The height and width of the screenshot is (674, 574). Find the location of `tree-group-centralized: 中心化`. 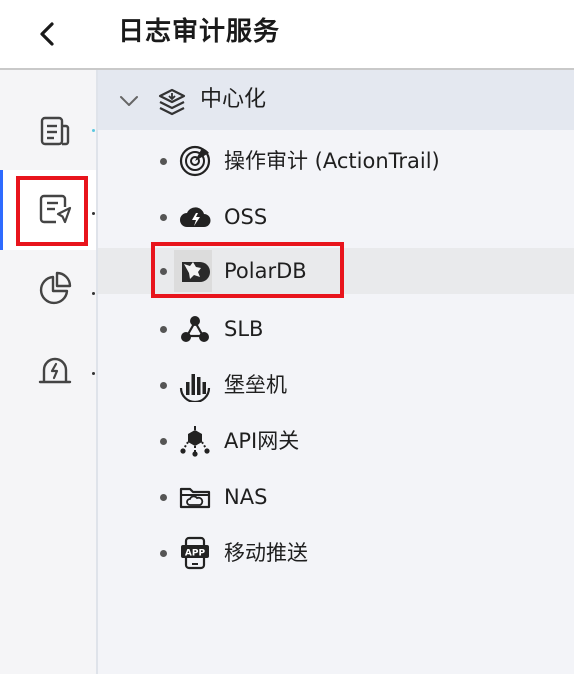

tree-group-centralized: 中心化 is located at coordinates (336, 100).